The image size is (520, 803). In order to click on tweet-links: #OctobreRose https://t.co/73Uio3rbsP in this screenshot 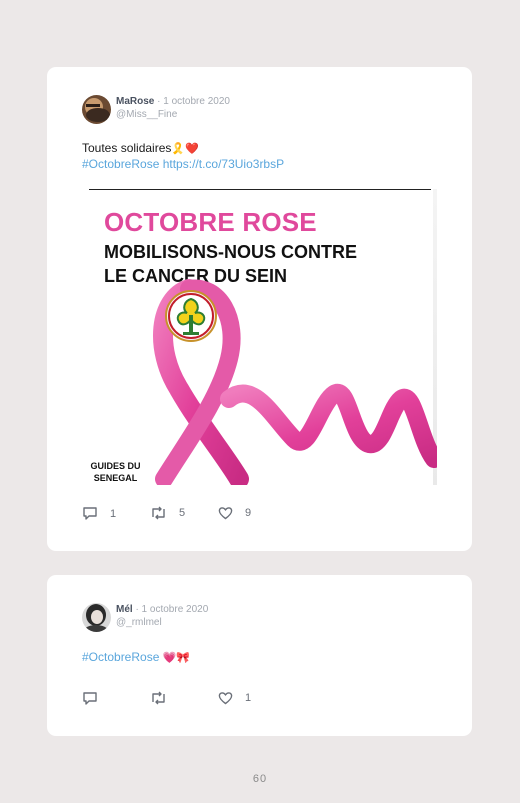, I will do `click(183, 164)`.